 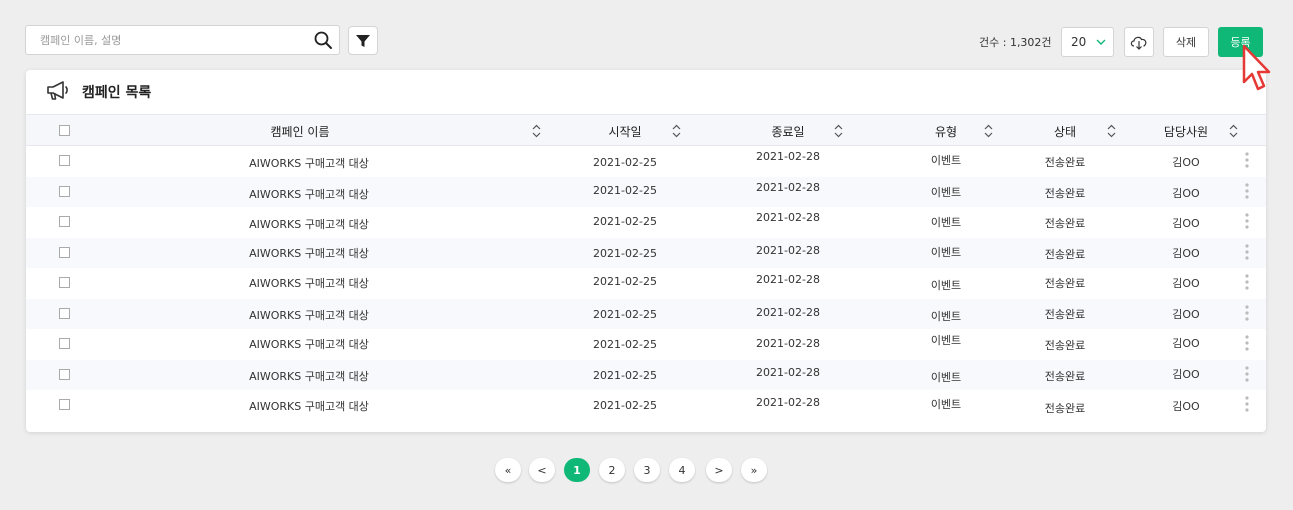 I want to click on page-button-3: 3, so click(x=647, y=470).